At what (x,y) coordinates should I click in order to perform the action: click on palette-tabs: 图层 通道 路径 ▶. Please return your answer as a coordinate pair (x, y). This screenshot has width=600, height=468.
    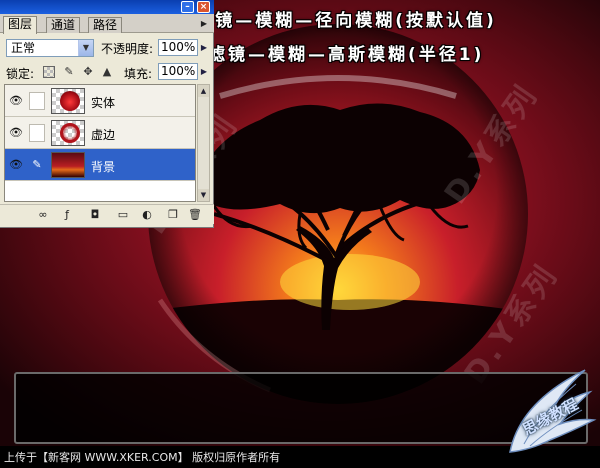
    Looking at the image, I should click on (107, 24).